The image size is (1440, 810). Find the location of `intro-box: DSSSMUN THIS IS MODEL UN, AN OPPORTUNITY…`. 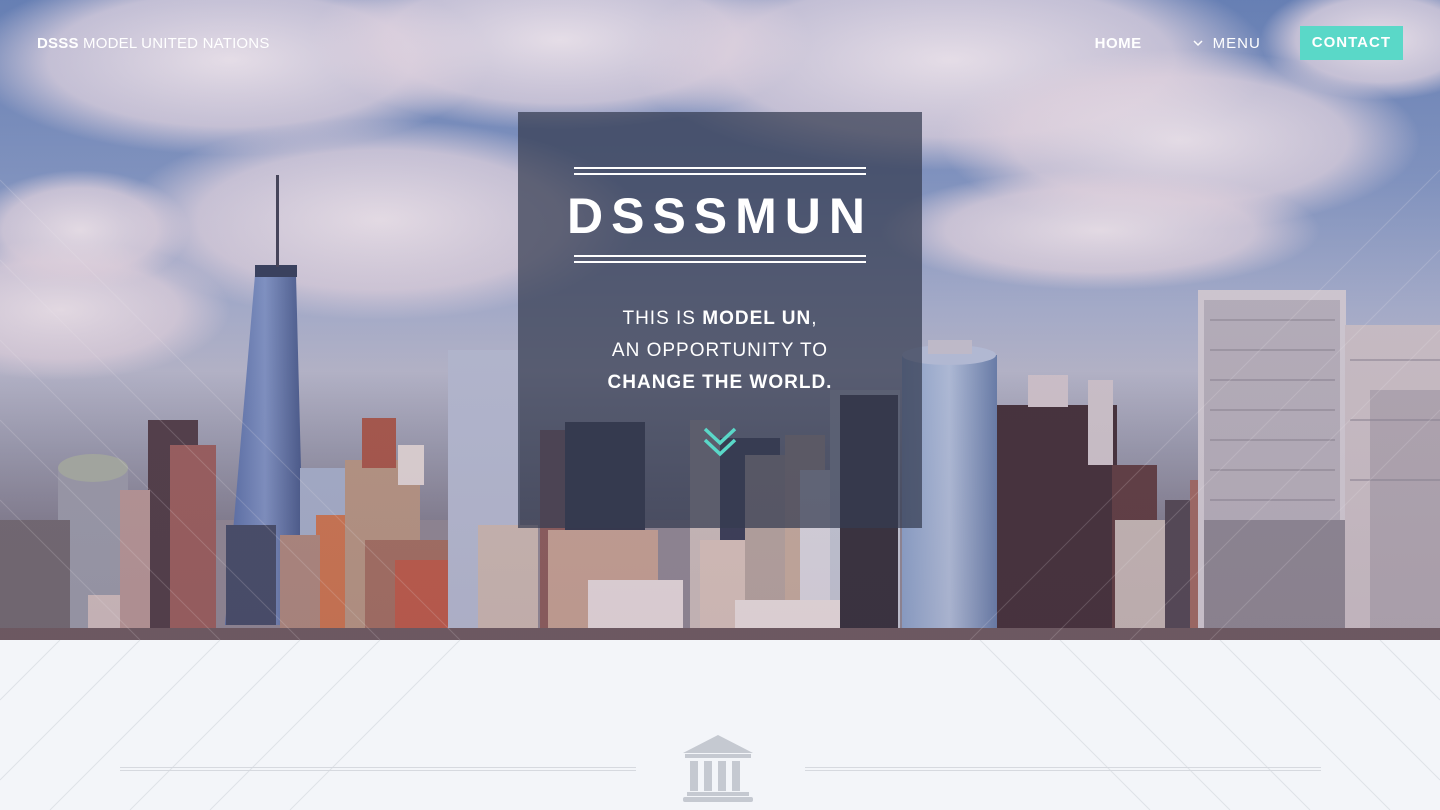

intro-box: DSSSMUN THIS IS MODEL UN, AN OPPORTUNITY… is located at coordinates (720, 320).